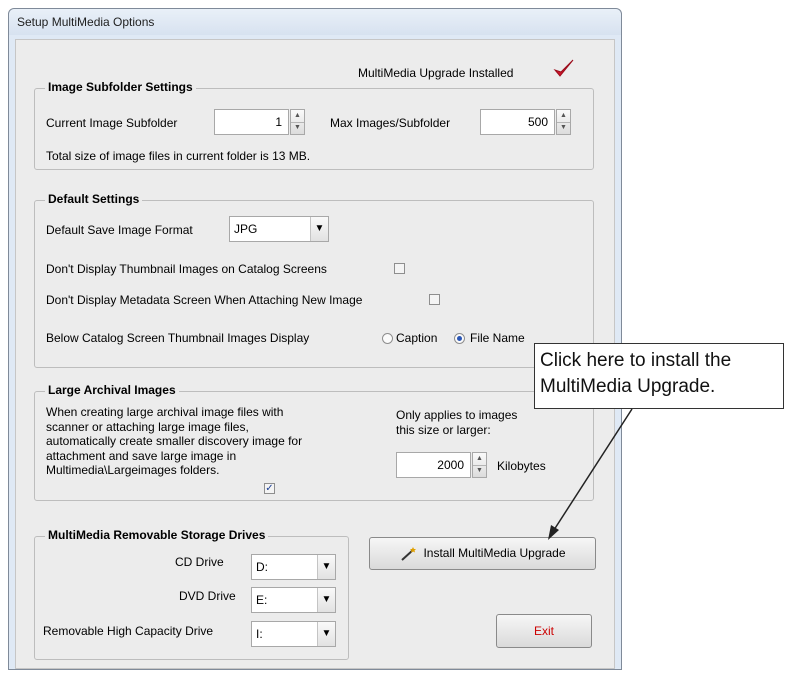  Describe the element at coordinates (251, 122) in the screenshot. I see `current-subfolder-input: 1` at that location.